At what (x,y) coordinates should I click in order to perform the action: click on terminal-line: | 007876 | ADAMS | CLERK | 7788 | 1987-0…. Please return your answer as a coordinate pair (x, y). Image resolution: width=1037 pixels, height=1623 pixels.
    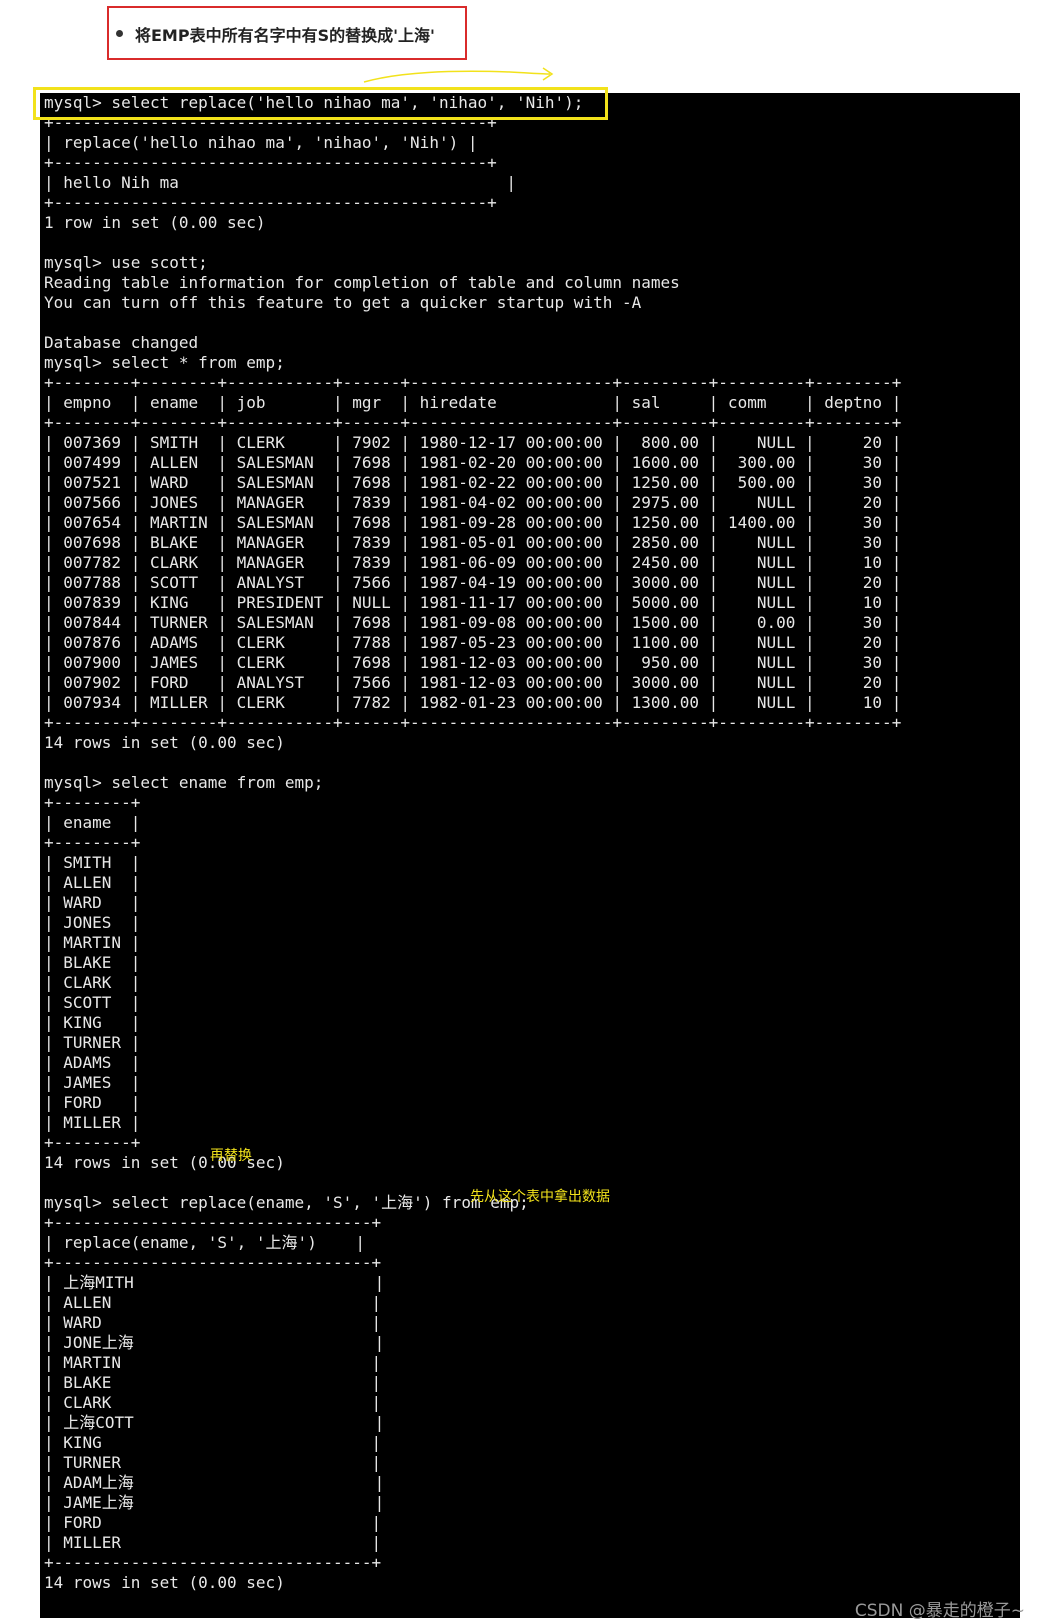
    Looking at the image, I should click on (473, 642).